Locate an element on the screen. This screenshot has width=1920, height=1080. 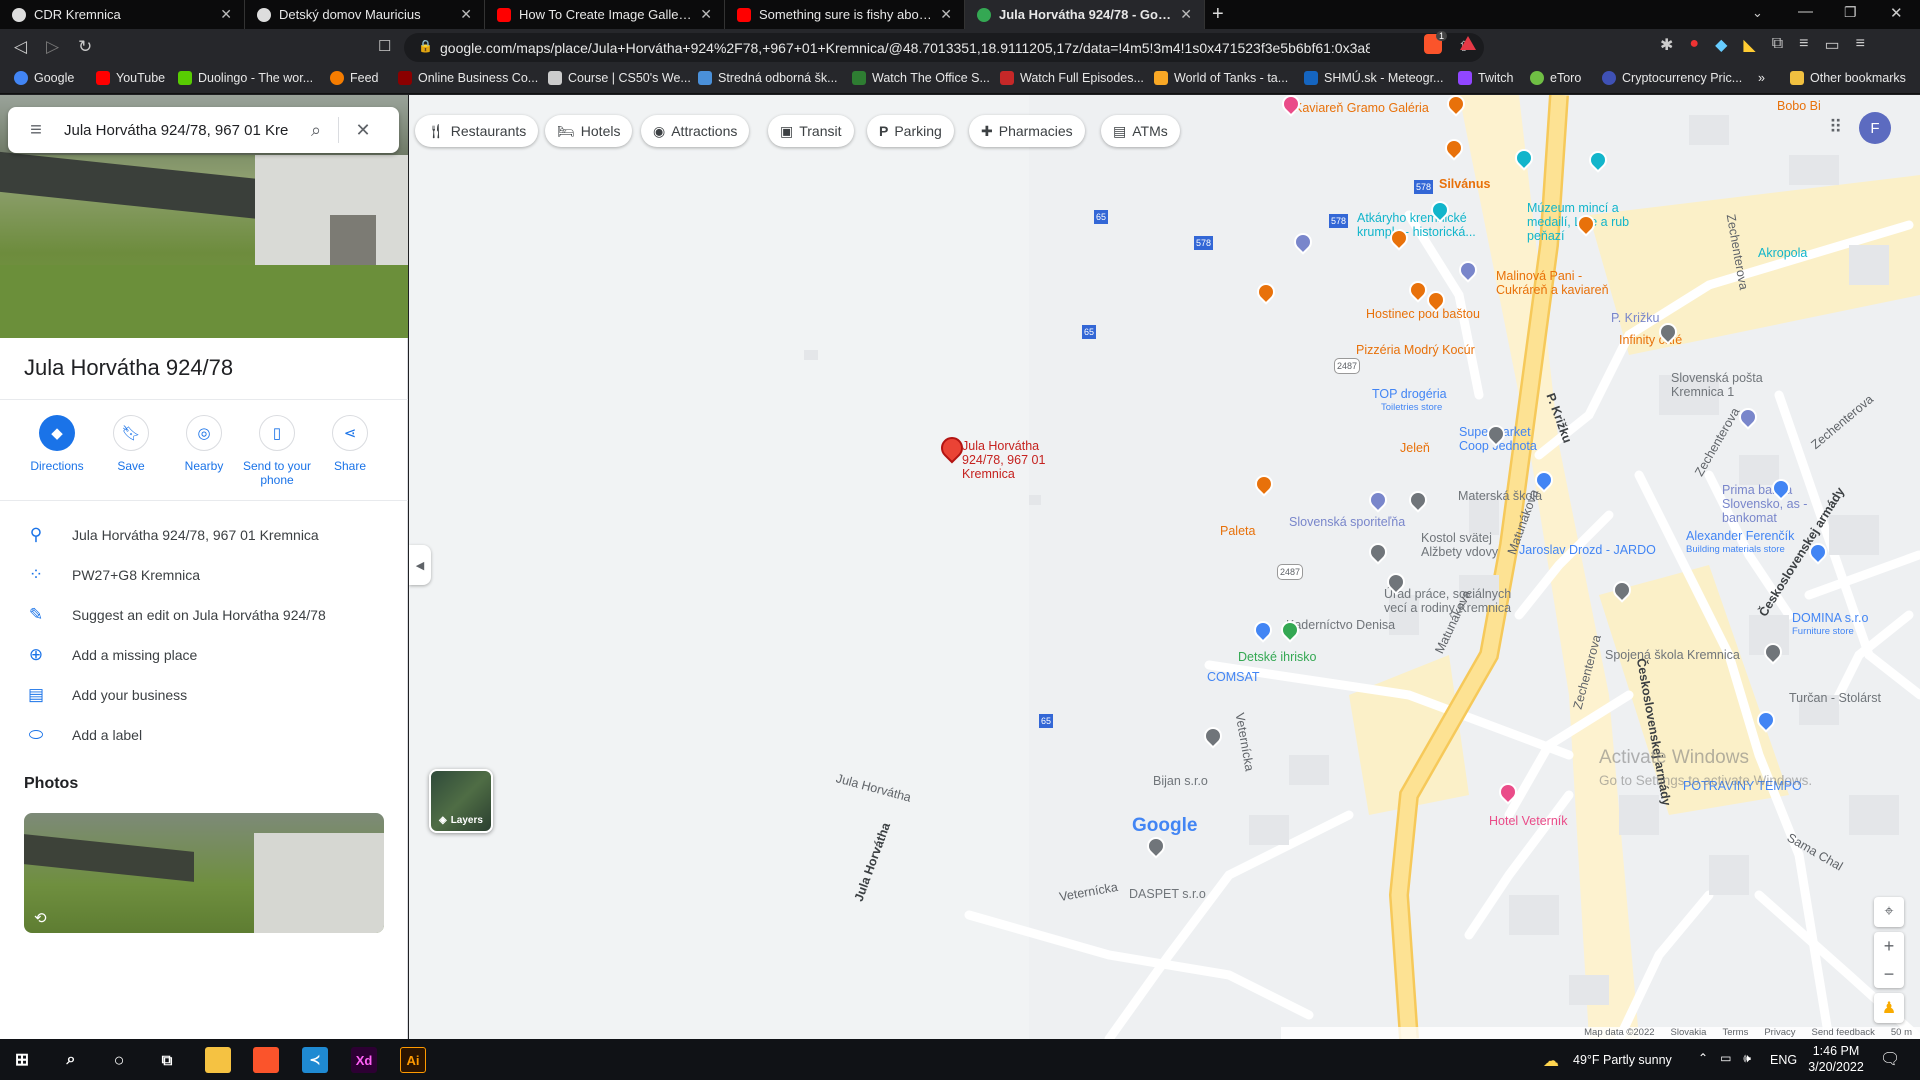
tab-search-icon: ⌄ is located at coordinates (1757, 13).